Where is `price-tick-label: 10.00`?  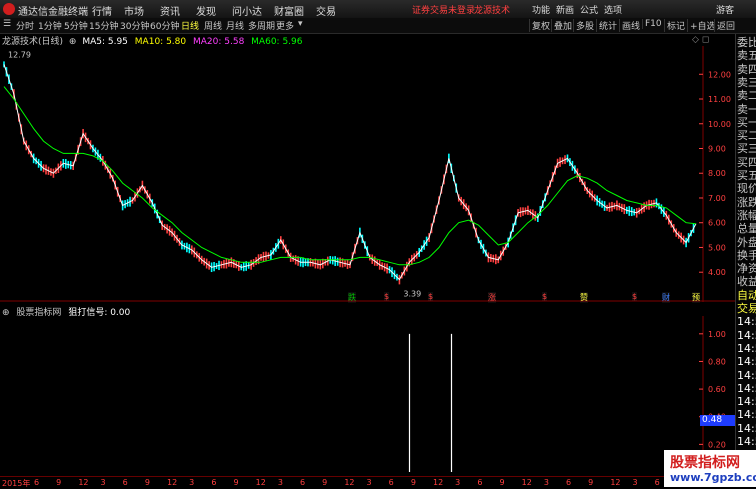 price-tick-label: 10.00 is located at coordinates (719, 124).